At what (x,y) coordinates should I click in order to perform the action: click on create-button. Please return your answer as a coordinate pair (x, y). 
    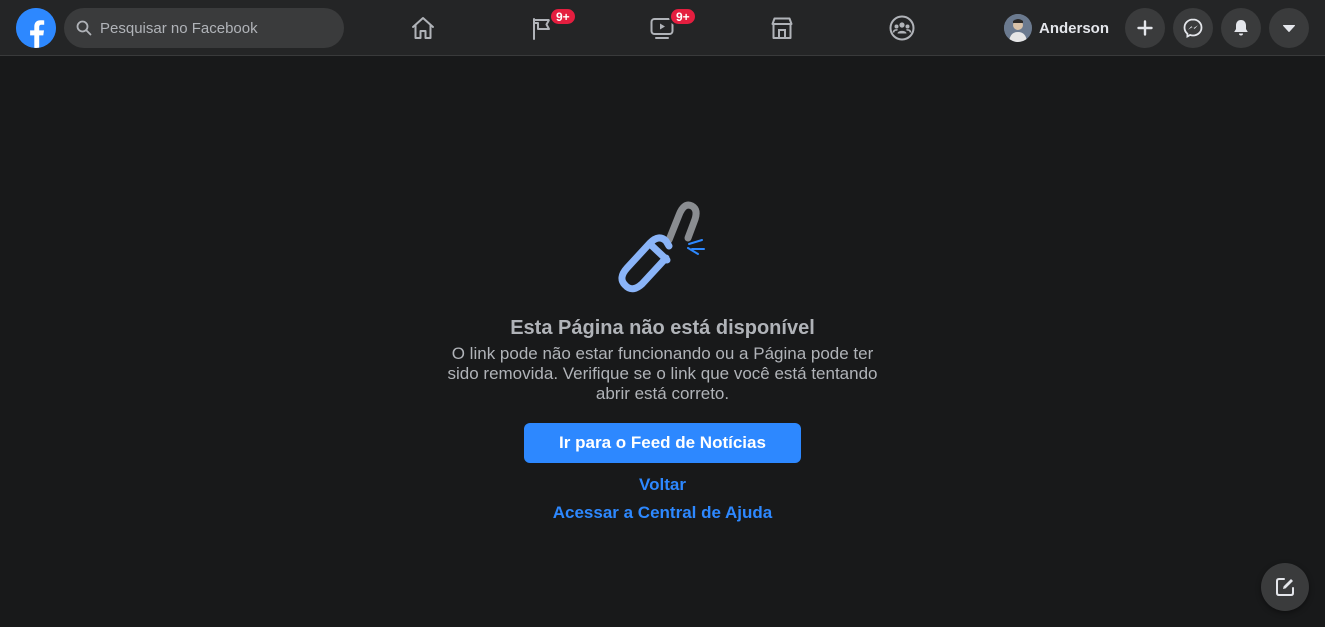
    Looking at the image, I should click on (1145, 28).